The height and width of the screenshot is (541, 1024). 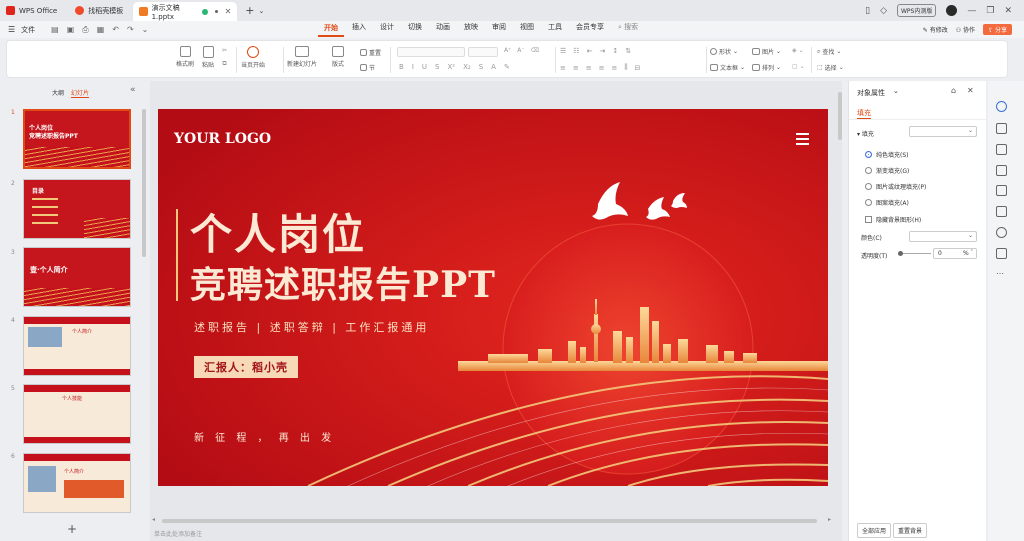 I want to click on numbered-list-icon: ☷, so click(x=576, y=51).